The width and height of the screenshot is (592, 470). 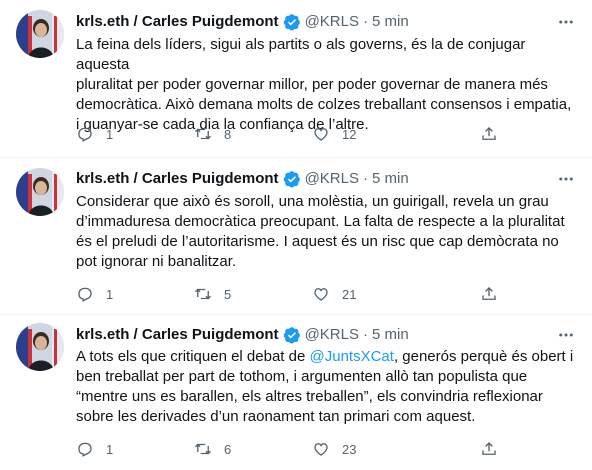 What do you see at coordinates (349, 134) in the screenshot?
I see `like-count: 12` at bounding box center [349, 134].